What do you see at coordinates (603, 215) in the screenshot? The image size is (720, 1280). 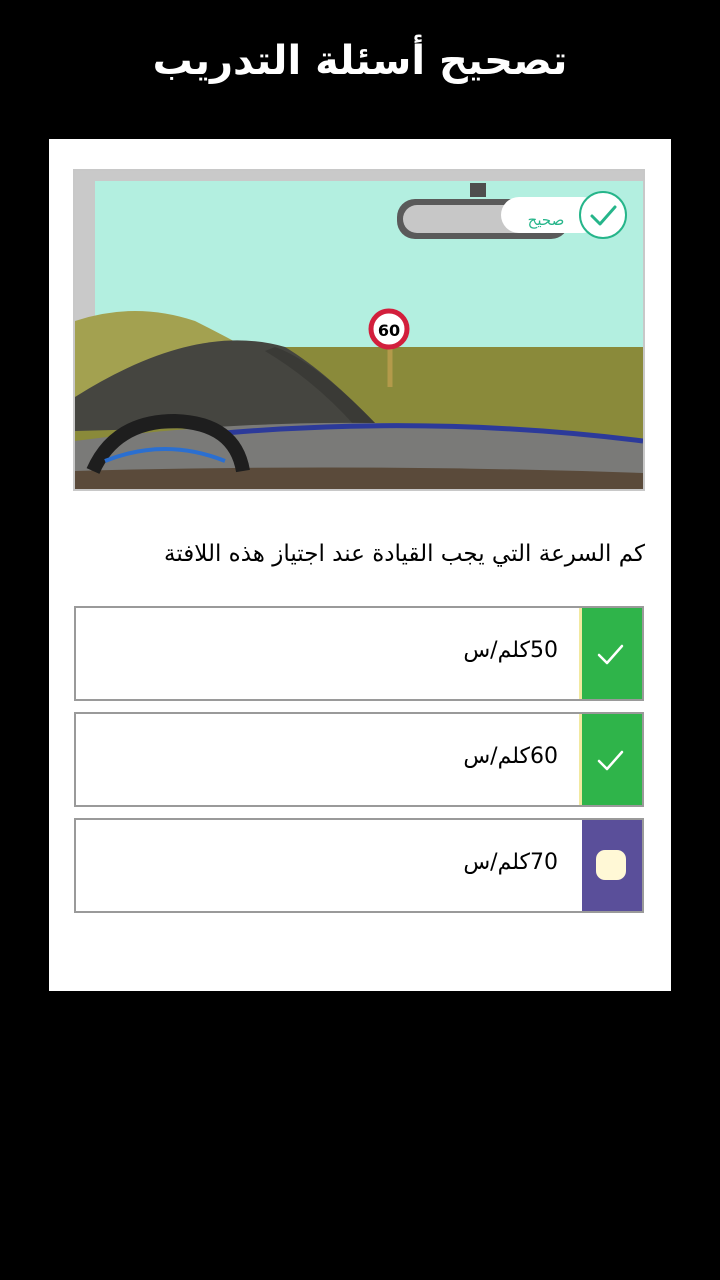 I see `check-circle-icon` at bounding box center [603, 215].